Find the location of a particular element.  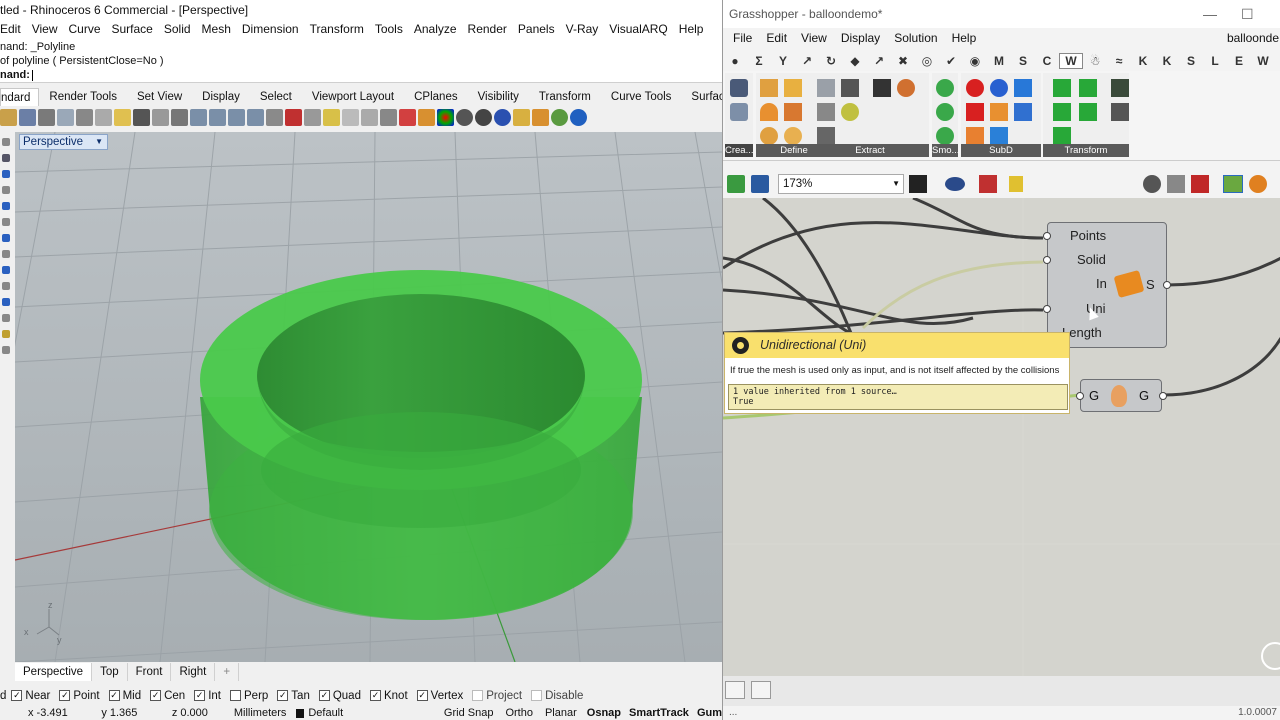

osnap-project: Project is located at coordinates (497, 696).